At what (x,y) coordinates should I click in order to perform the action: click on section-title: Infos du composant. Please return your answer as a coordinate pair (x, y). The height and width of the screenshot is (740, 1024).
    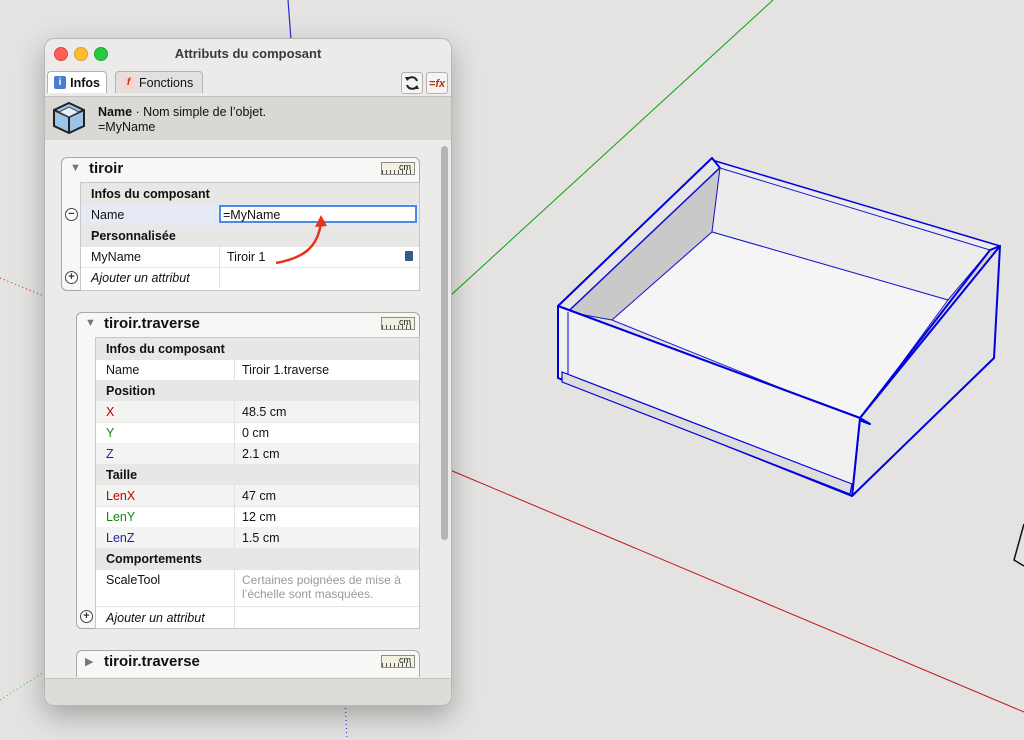
    Looking at the image, I should click on (165, 349).